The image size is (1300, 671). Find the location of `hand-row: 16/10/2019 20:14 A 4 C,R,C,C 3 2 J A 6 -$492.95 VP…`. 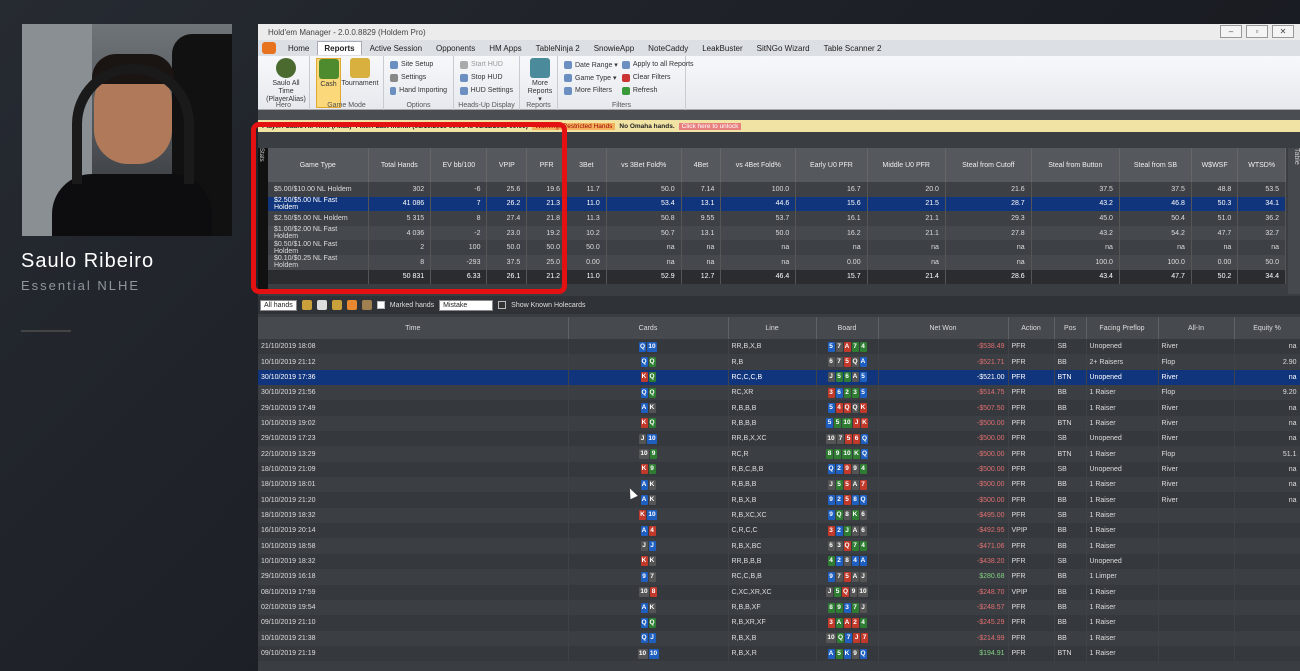

hand-row: 16/10/2019 20:14 A 4 C,R,C,C 3 2 J A 6 -$492.95 VP… is located at coordinates (779, 531).